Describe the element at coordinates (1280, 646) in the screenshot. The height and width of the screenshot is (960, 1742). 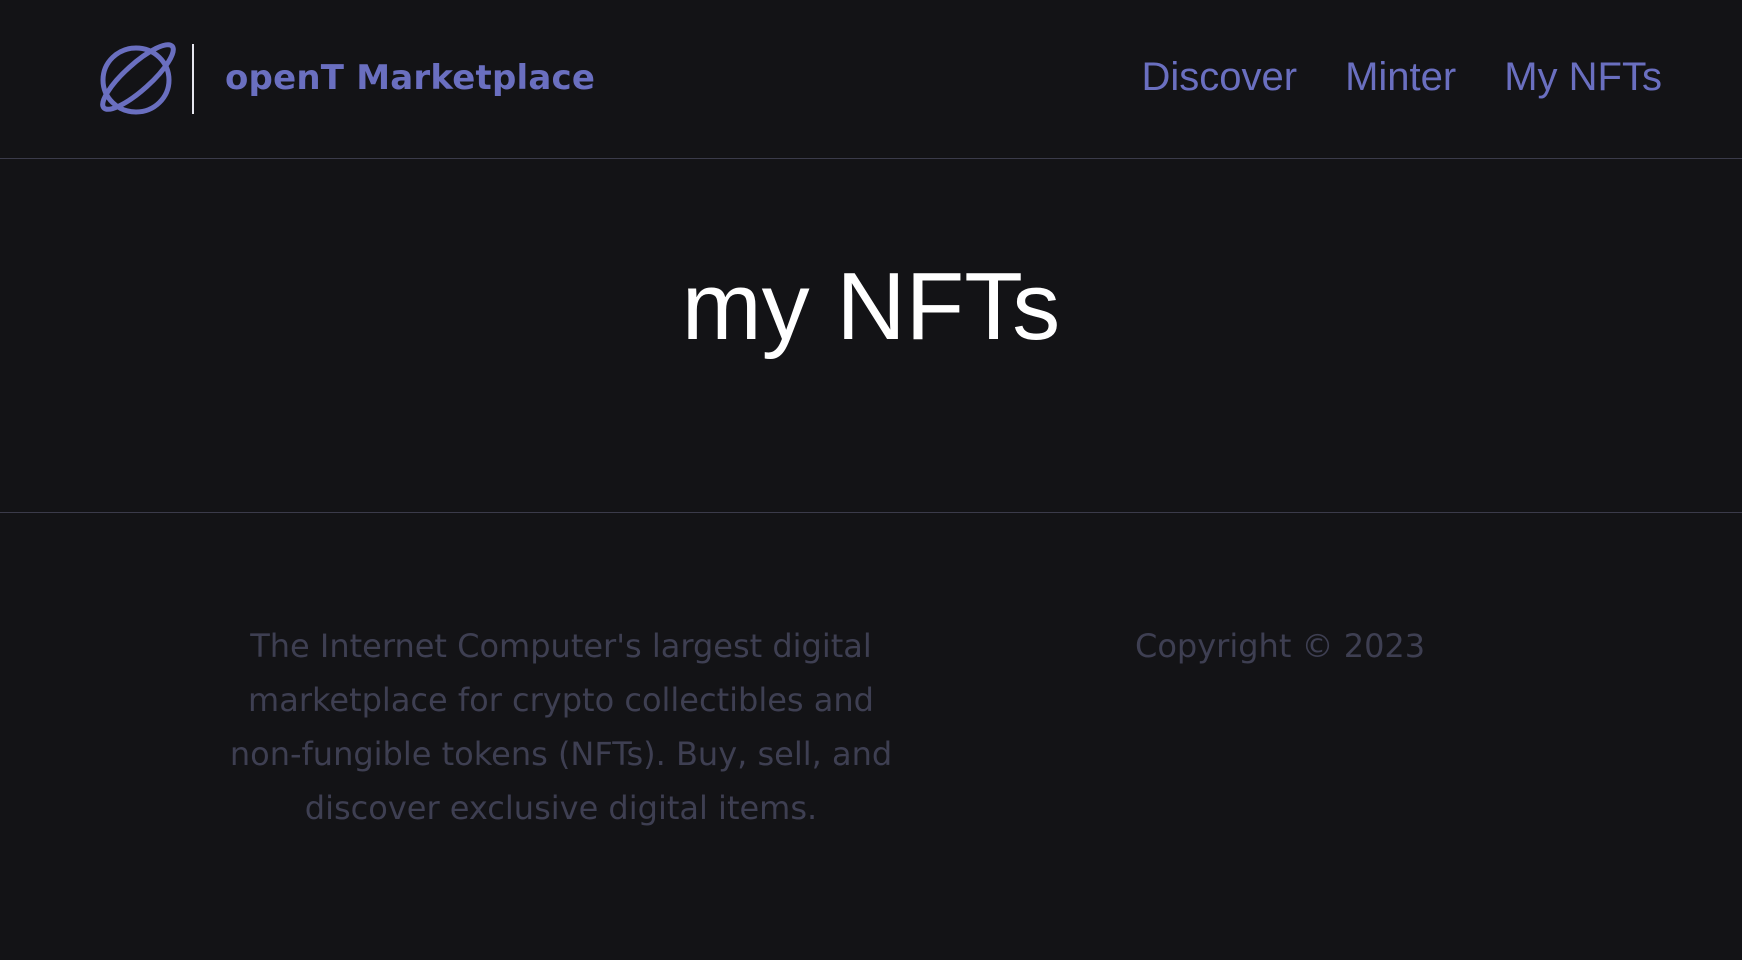
I see `copyright-text: Copyright © 2023` at that location.